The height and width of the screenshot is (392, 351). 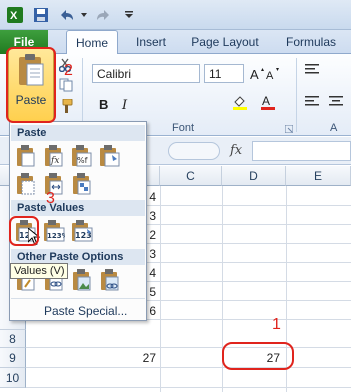 I want to click on svg-text: fx, so click(x=54, y=161).